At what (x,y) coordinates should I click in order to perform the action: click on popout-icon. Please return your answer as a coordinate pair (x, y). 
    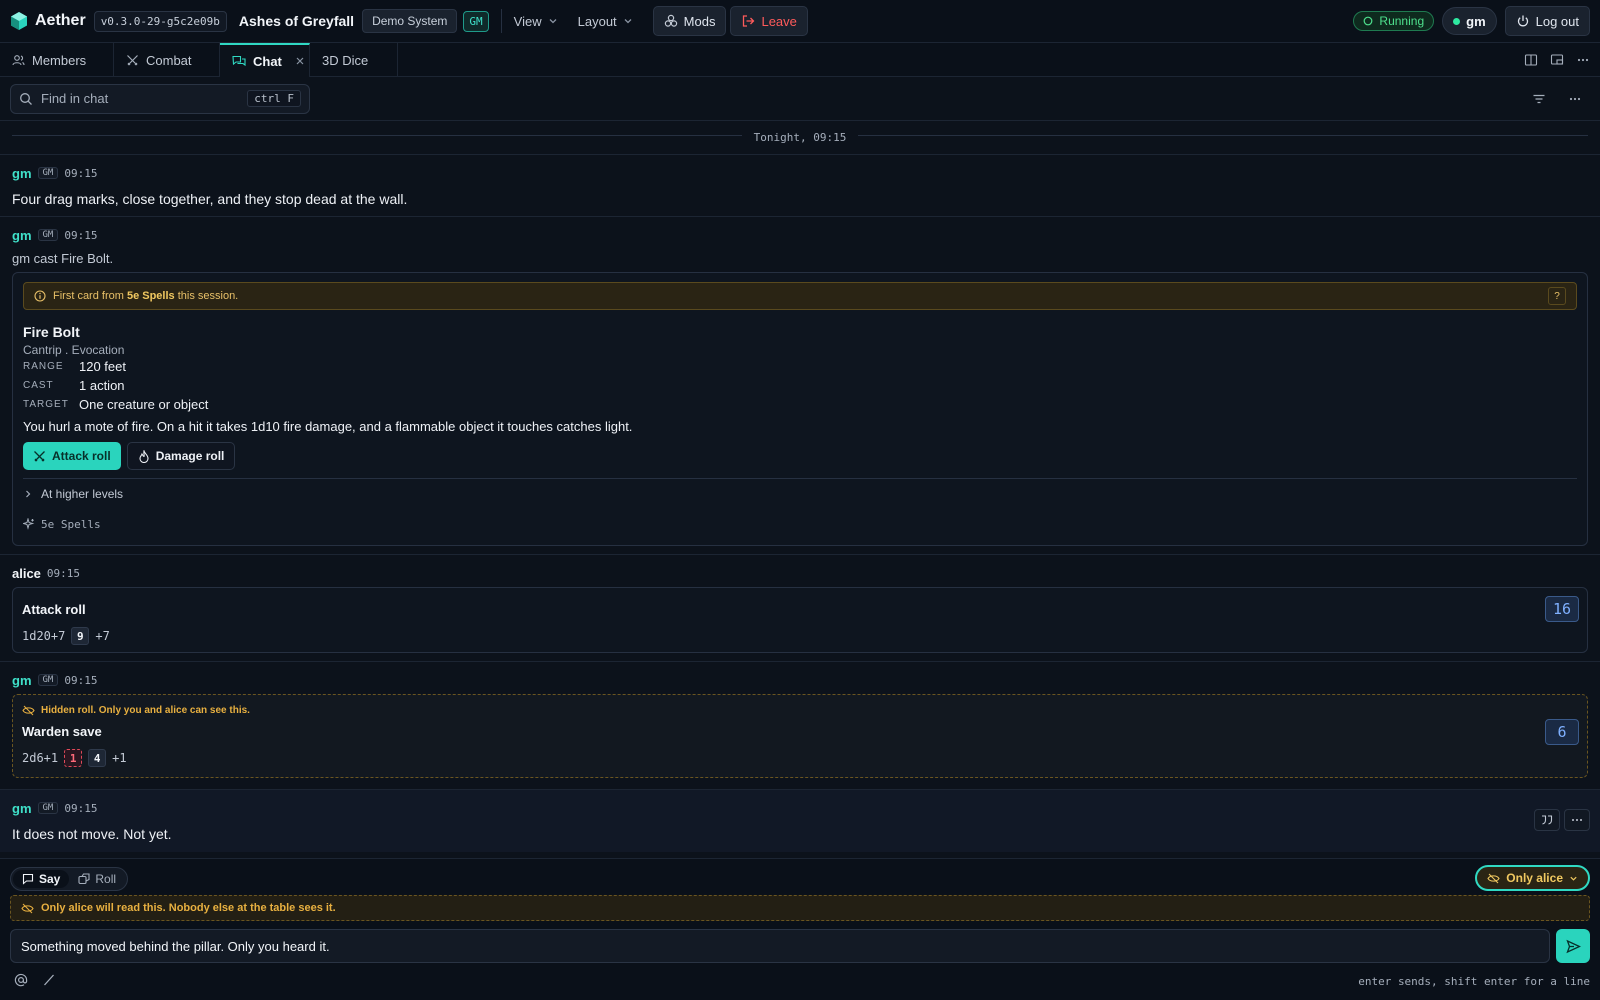
    Looking at the image, I should click on (1557, 60).